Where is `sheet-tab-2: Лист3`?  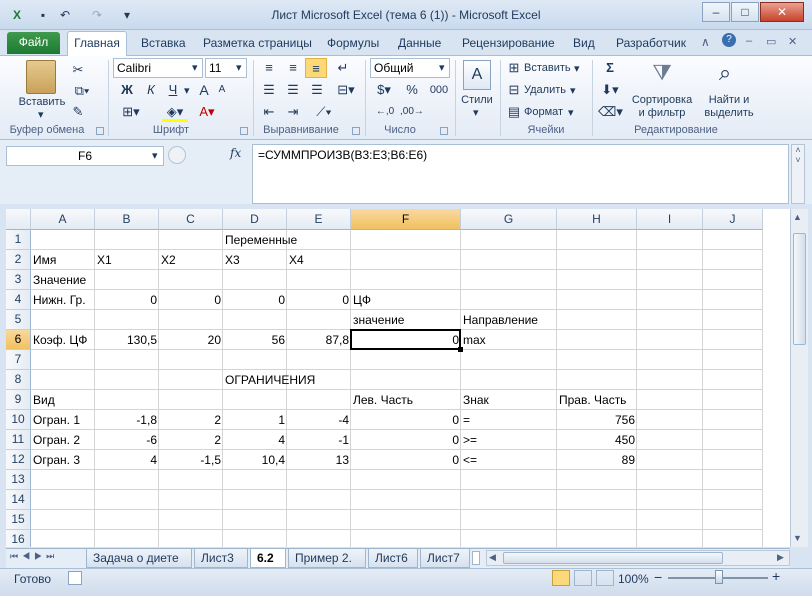
sheet-tab-2: Лист3 is located at coordinates (221, 558).